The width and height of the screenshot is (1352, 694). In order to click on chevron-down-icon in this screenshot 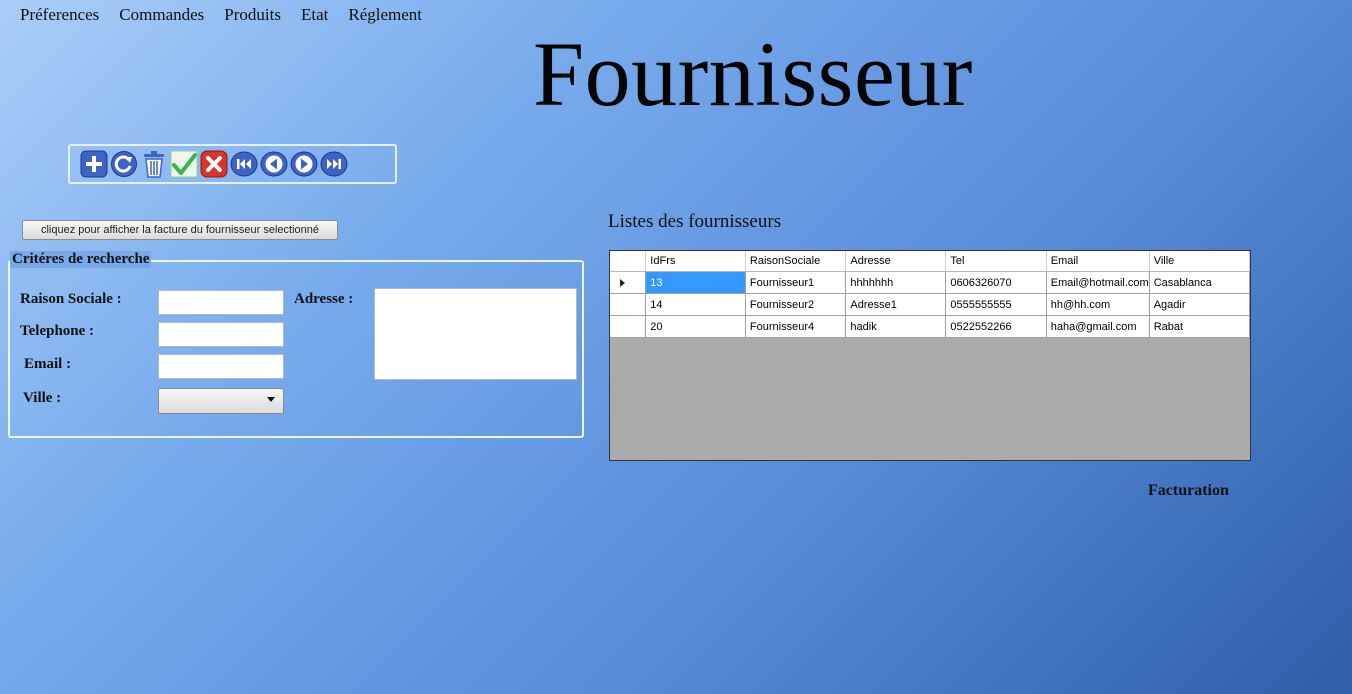, I will do `click(271, 399)`.